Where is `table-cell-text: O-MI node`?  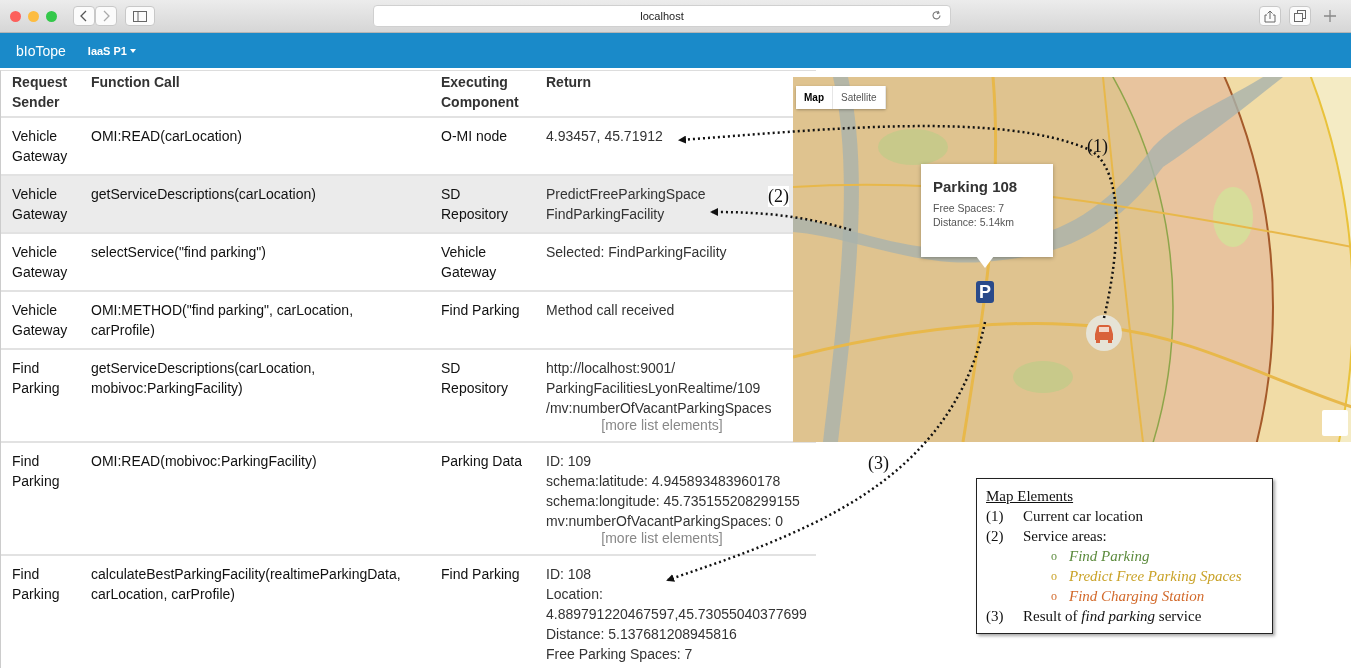 table-cell-text: O-MI node is located at coordinates (474, 136).